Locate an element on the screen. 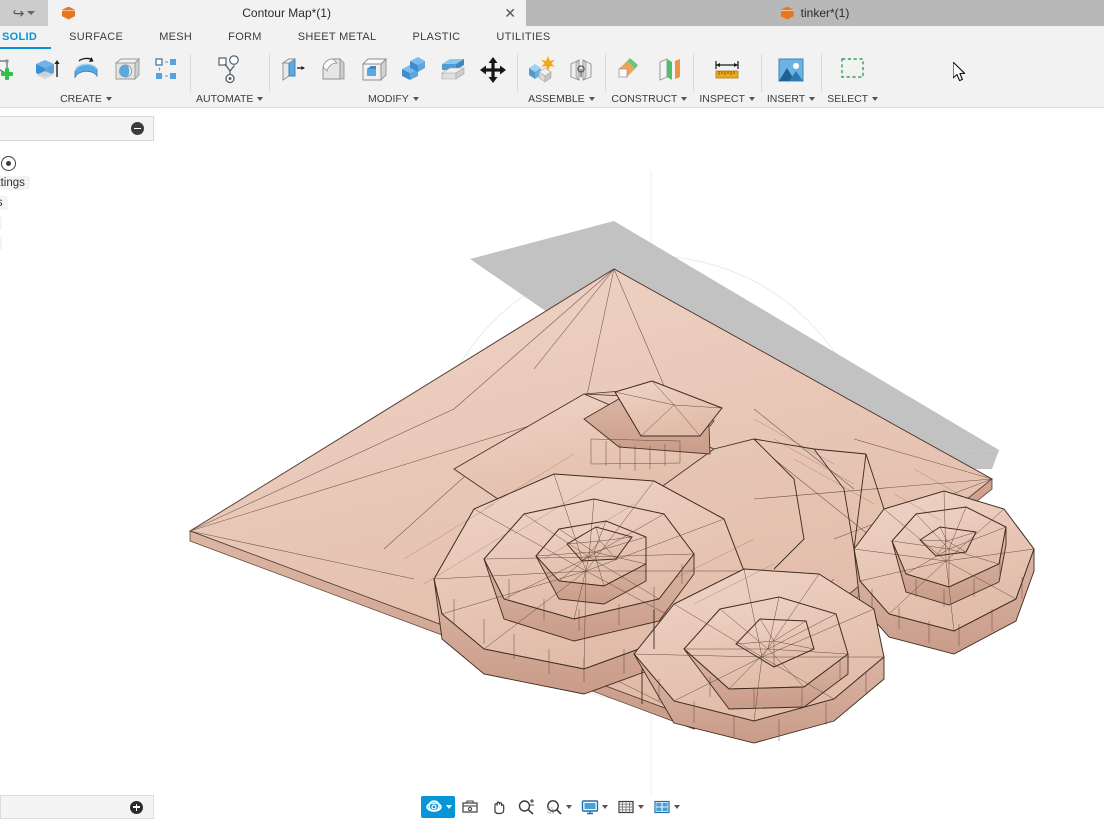  ribbon-group-create: CREATE is located at coordinates (95, 78).